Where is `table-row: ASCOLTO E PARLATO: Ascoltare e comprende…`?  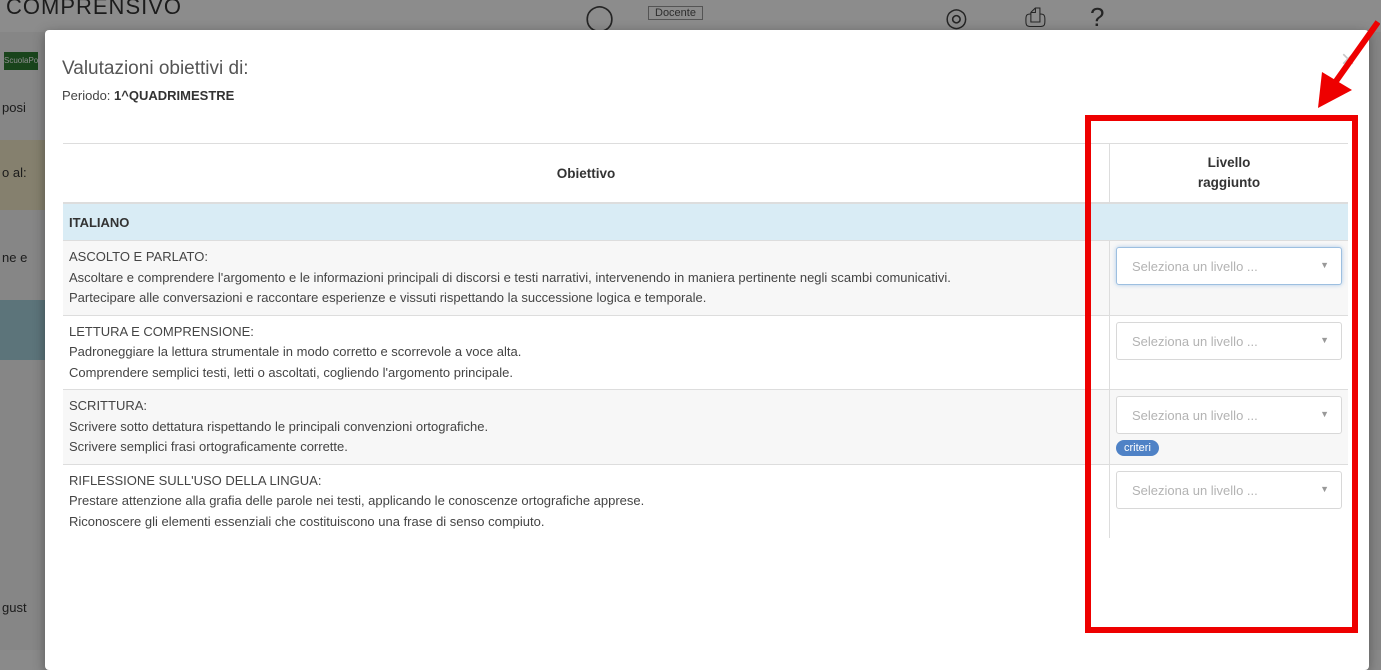
table-row: ASCOLTO E PARLATO: Ascoltare e comprende… is located at coordinates (705, 277).